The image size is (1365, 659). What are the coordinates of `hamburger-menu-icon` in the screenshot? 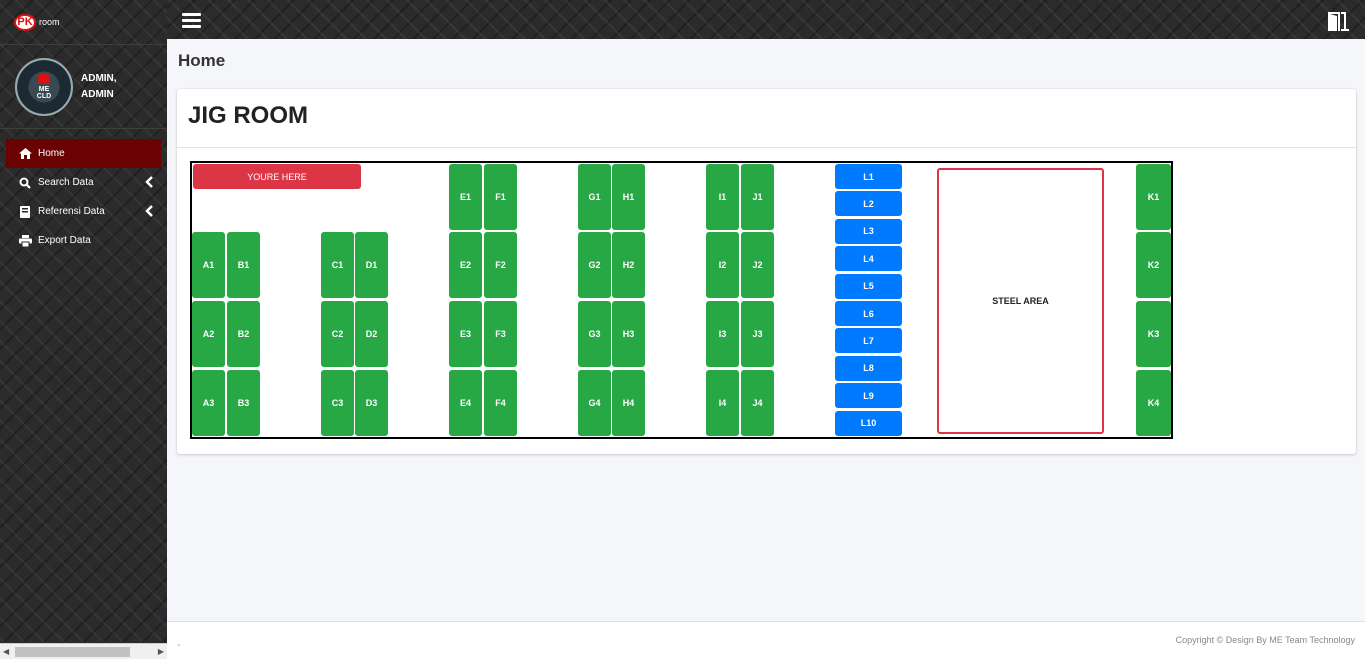 It's located at (191, 20).